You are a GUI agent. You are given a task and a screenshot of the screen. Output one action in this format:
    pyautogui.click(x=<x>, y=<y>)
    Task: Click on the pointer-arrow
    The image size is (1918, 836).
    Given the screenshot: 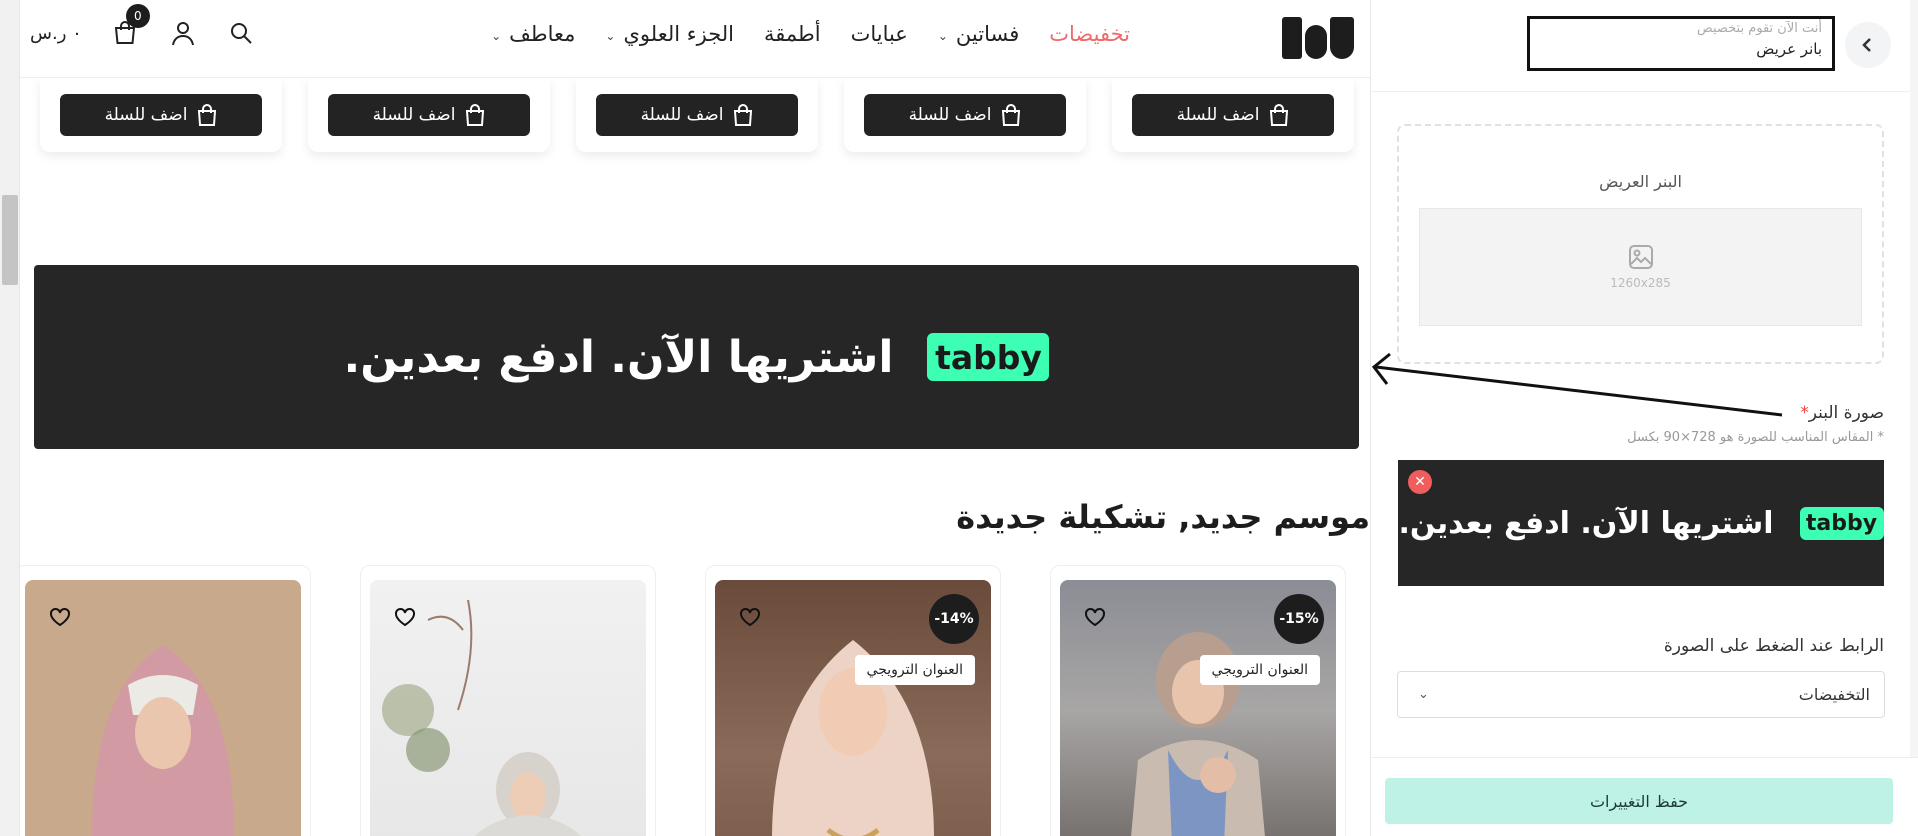 What is the action you would take?
    pyautogui.click(x=1577, y=384)
    